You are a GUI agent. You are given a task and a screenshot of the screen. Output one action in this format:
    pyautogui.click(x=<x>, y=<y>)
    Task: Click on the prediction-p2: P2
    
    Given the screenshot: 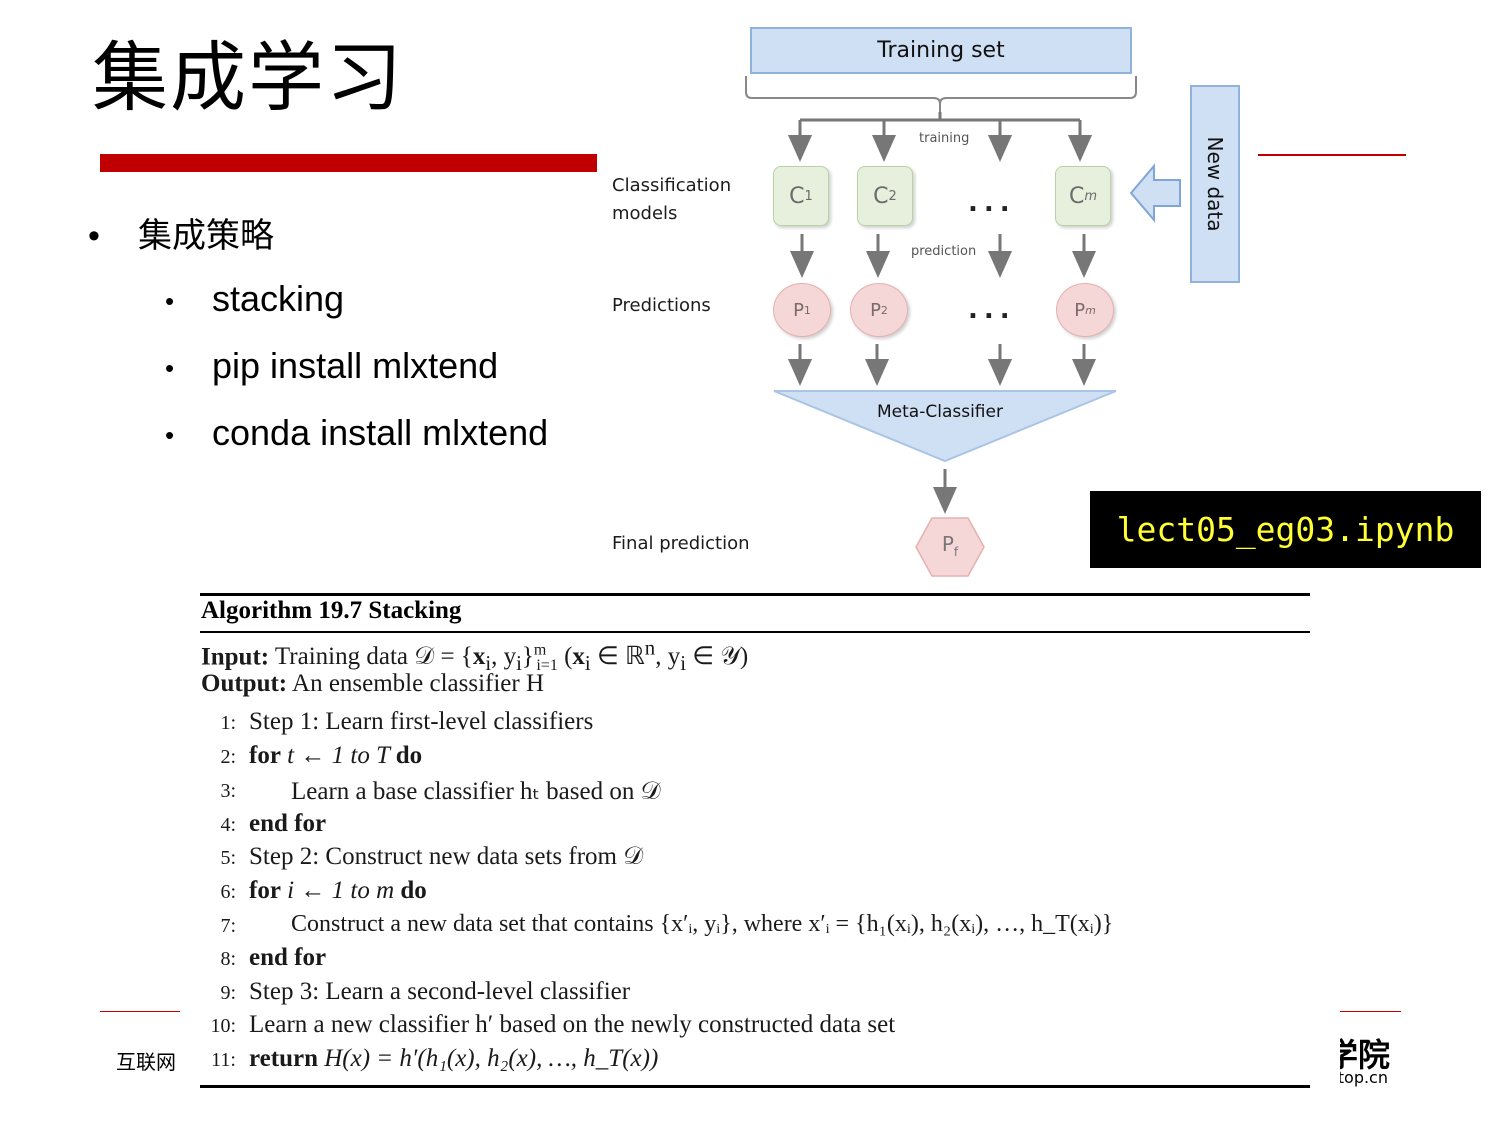 What is the action you would take?
    pyautogui.click(x=879, y=310)
    